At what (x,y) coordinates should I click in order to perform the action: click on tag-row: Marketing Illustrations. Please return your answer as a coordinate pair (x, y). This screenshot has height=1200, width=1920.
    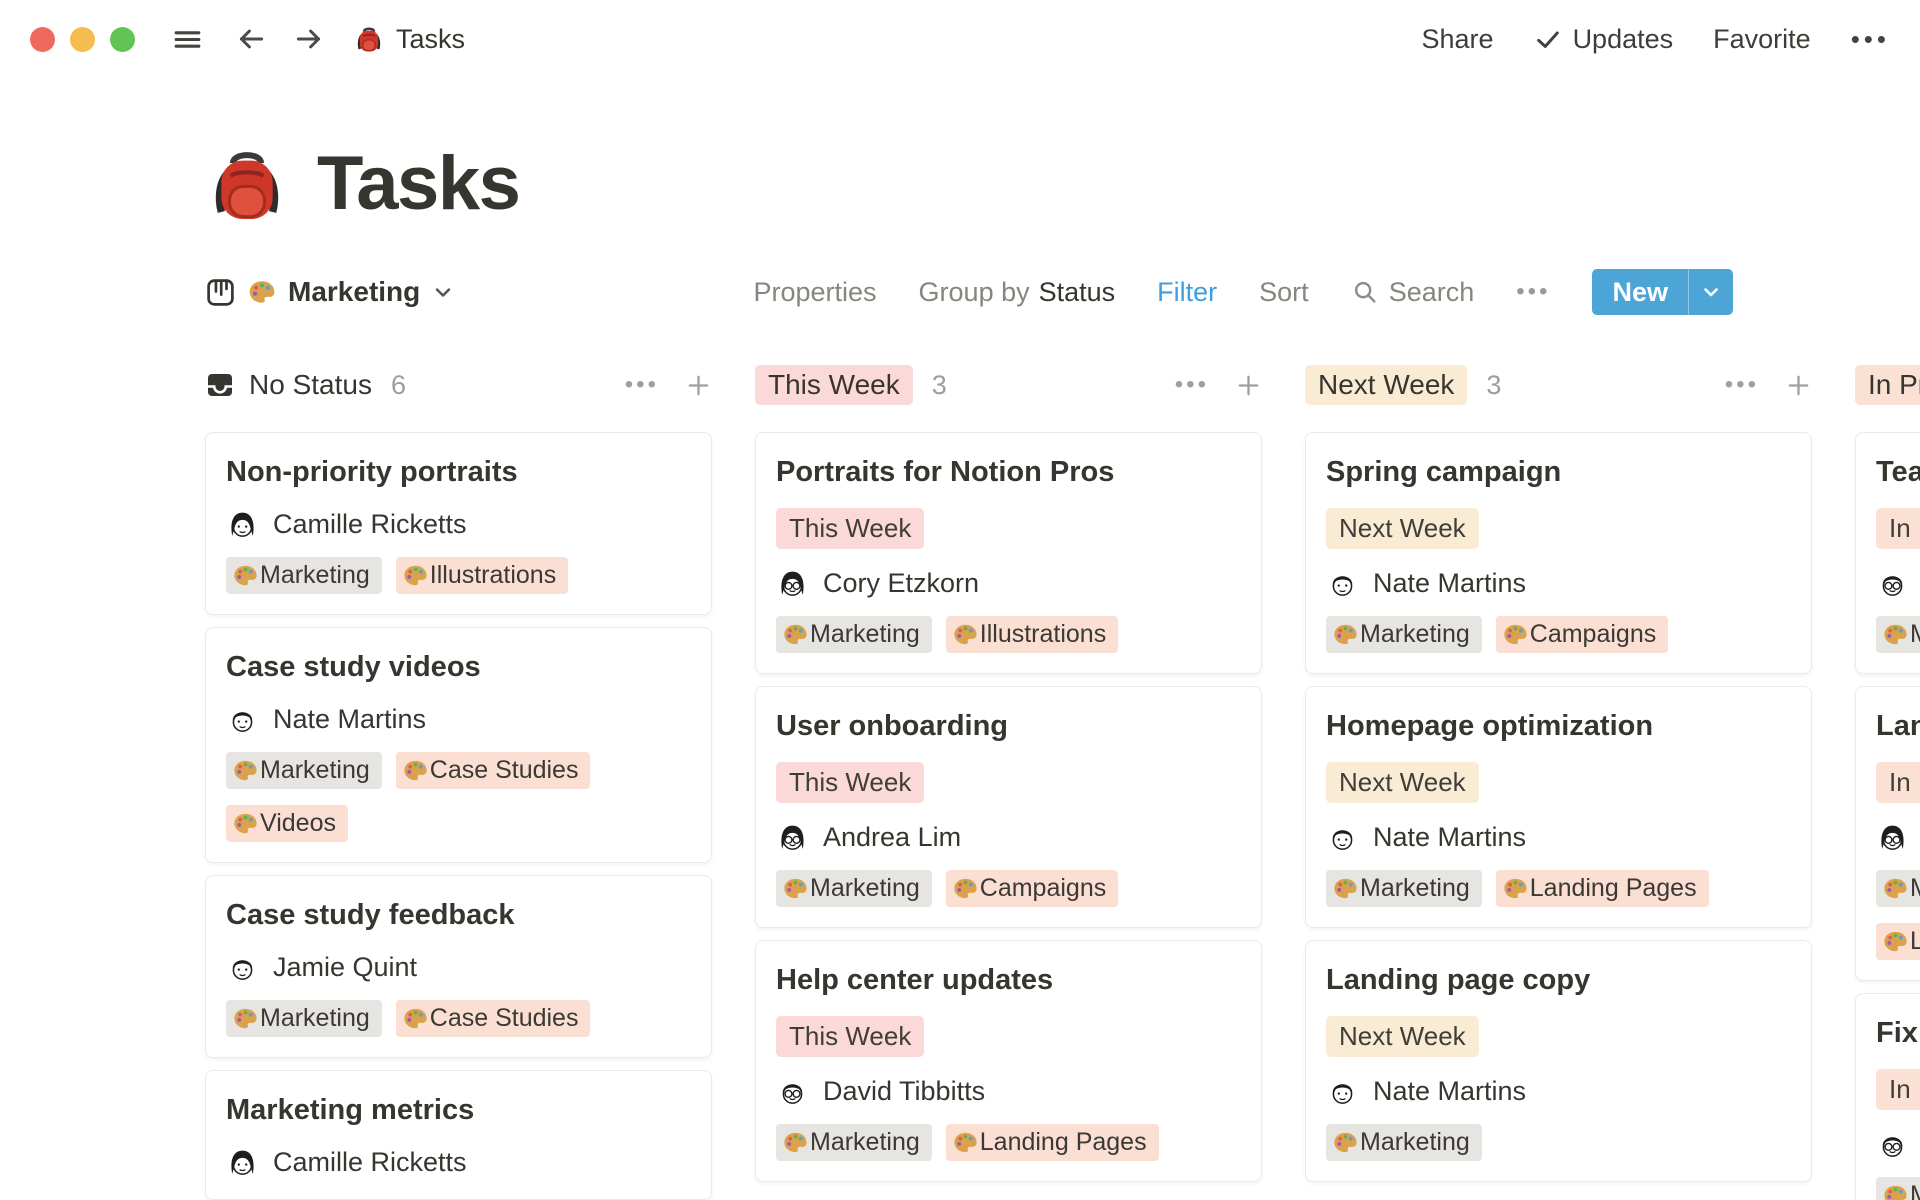
    Looking at the image, I should click on (458, 575).